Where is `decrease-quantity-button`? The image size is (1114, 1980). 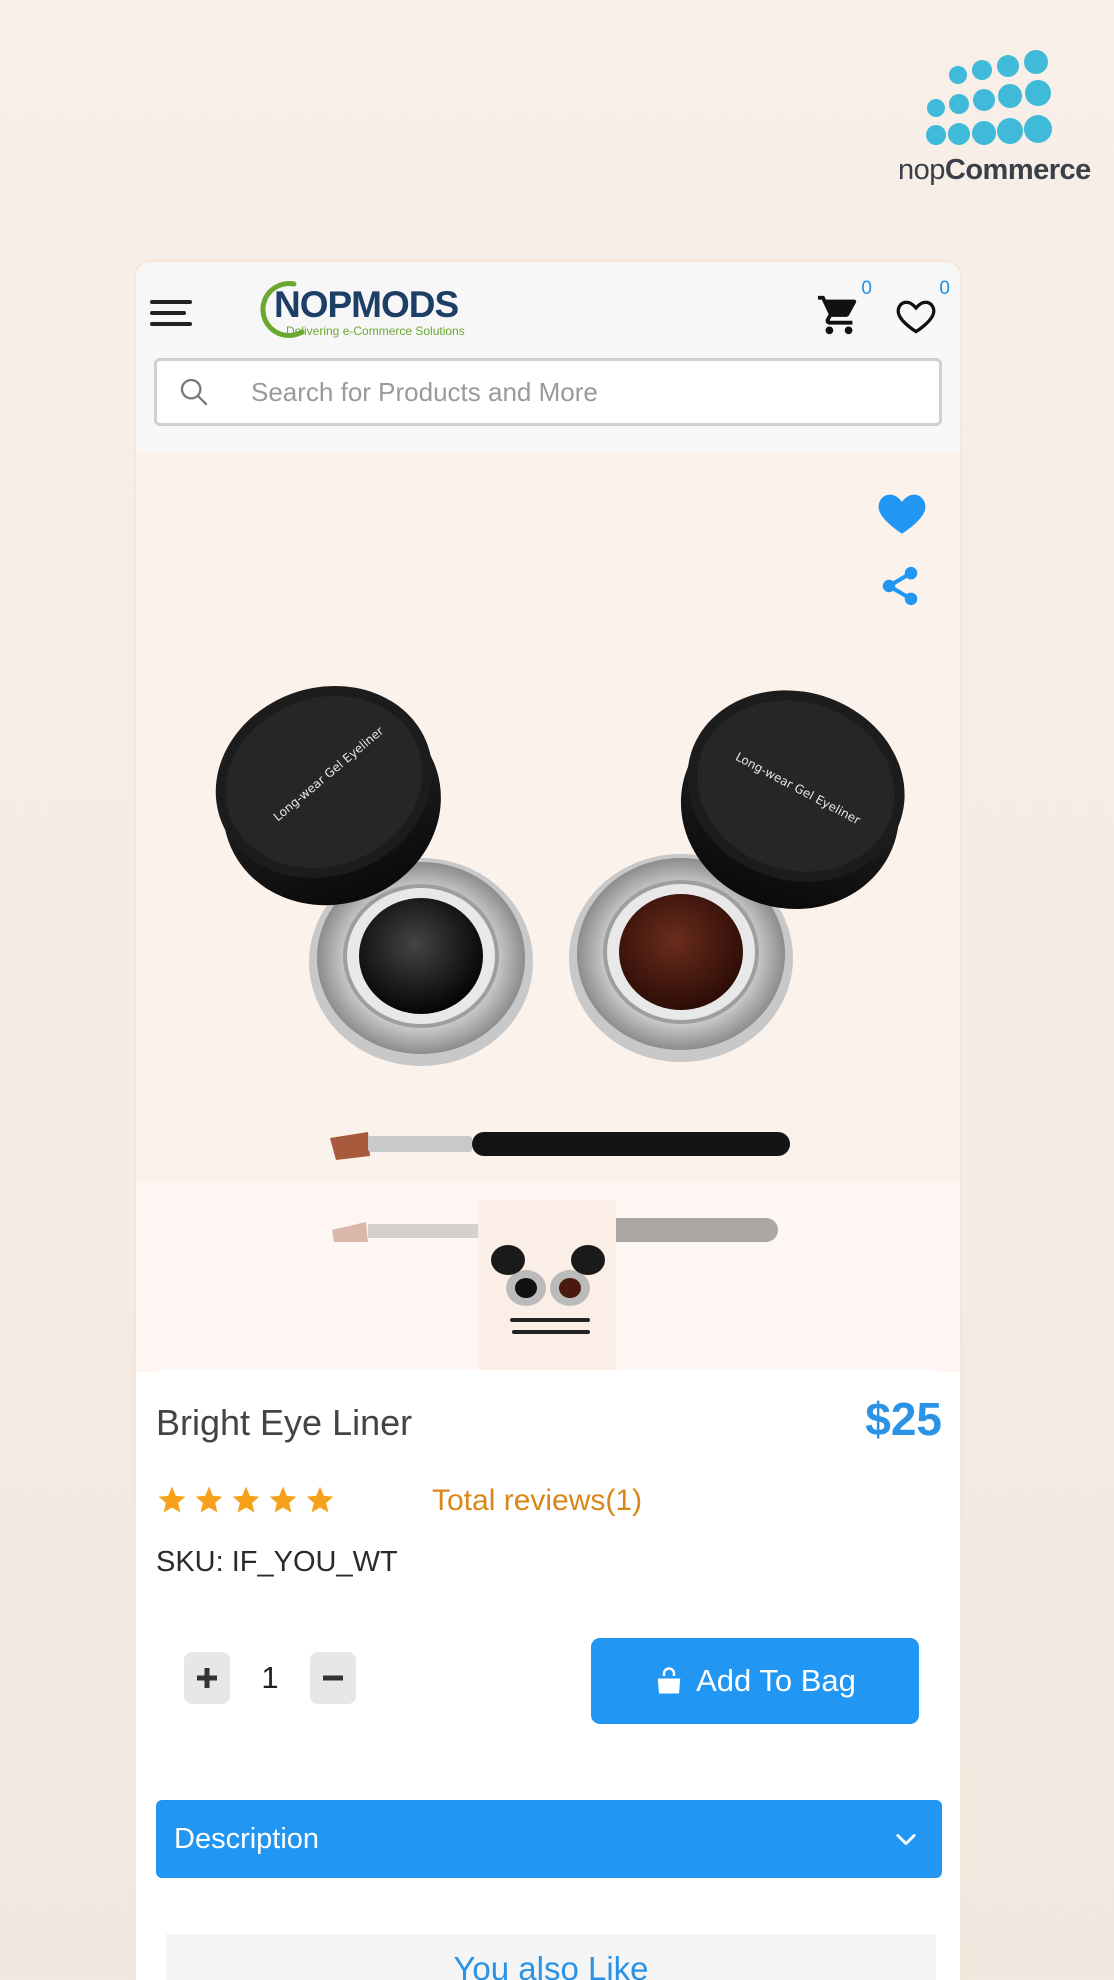
decrease-quantity-button is located at coordinates (333, 1678).